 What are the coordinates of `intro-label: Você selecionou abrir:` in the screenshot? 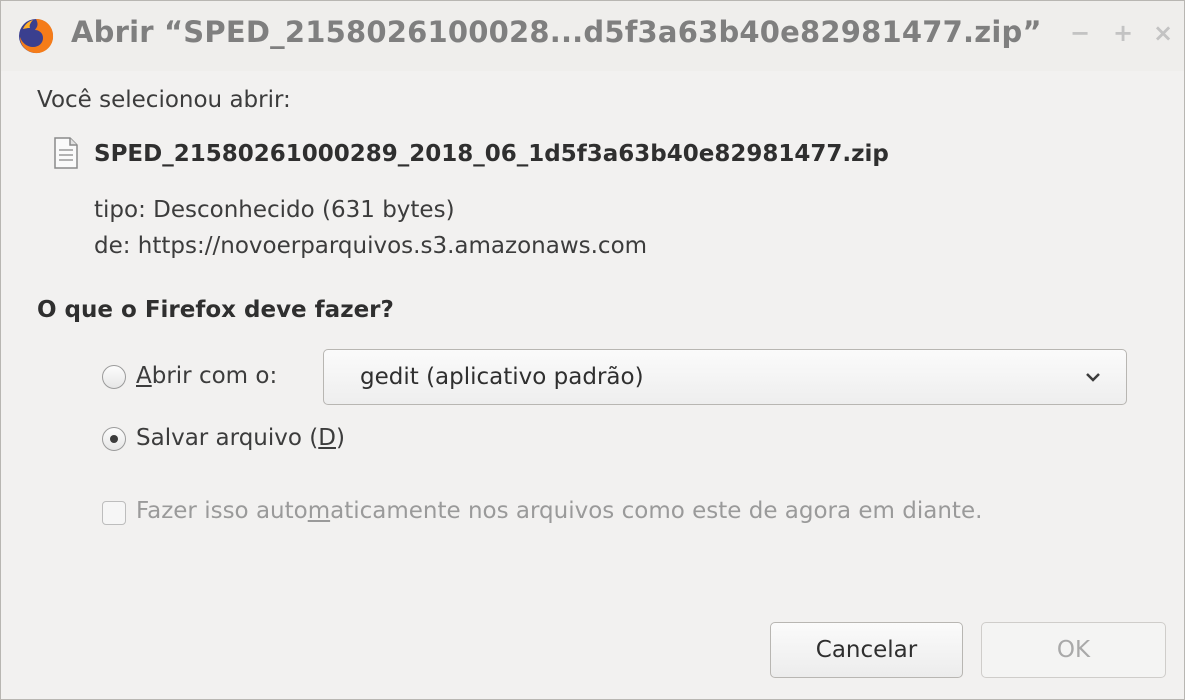 It's located at (164, 100).